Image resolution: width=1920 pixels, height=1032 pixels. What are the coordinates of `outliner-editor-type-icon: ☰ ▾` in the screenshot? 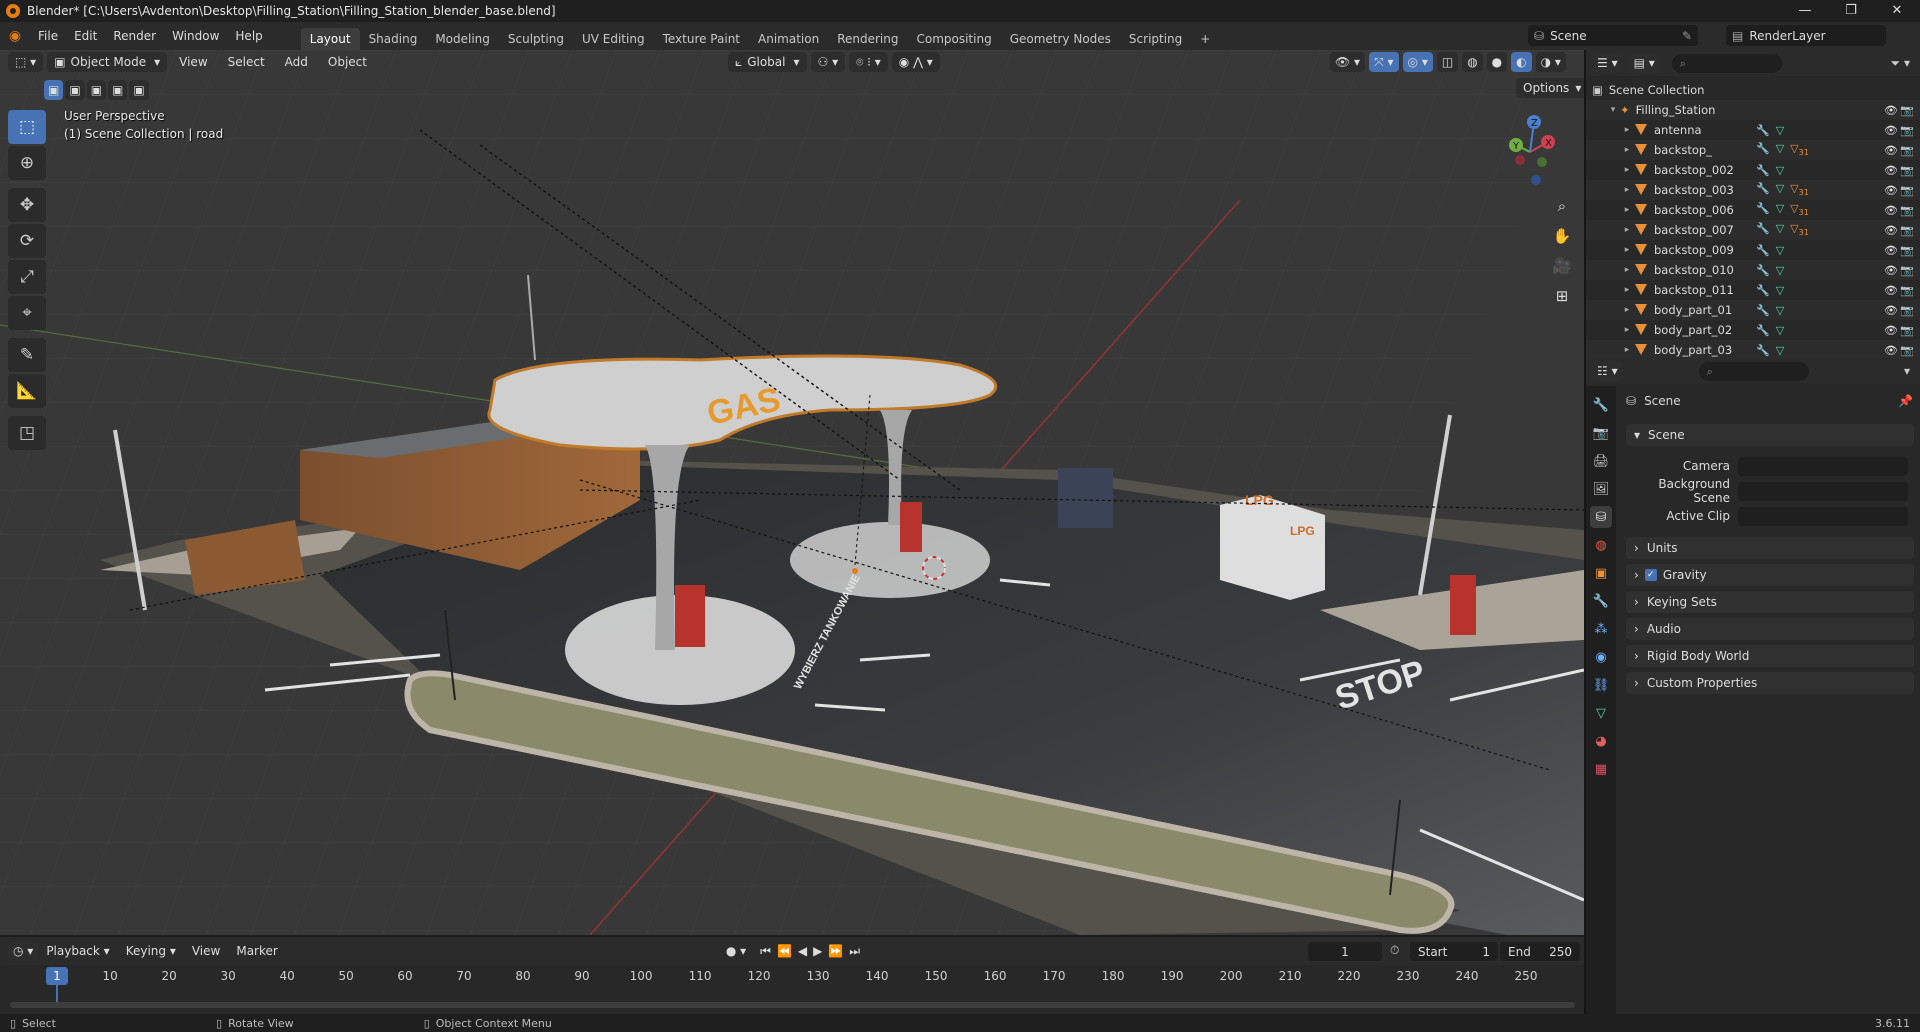 It's located at (1607, 63).